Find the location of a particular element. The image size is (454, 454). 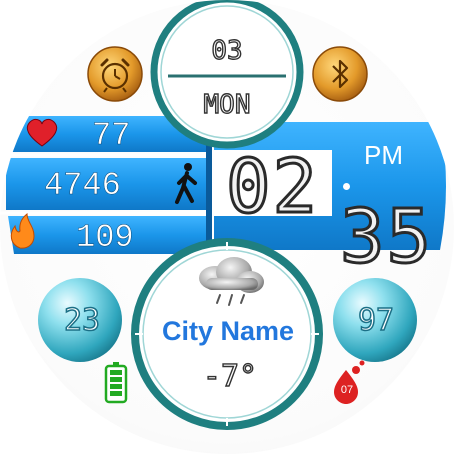

date-weekday: MON is located at coordinates (227, 105).